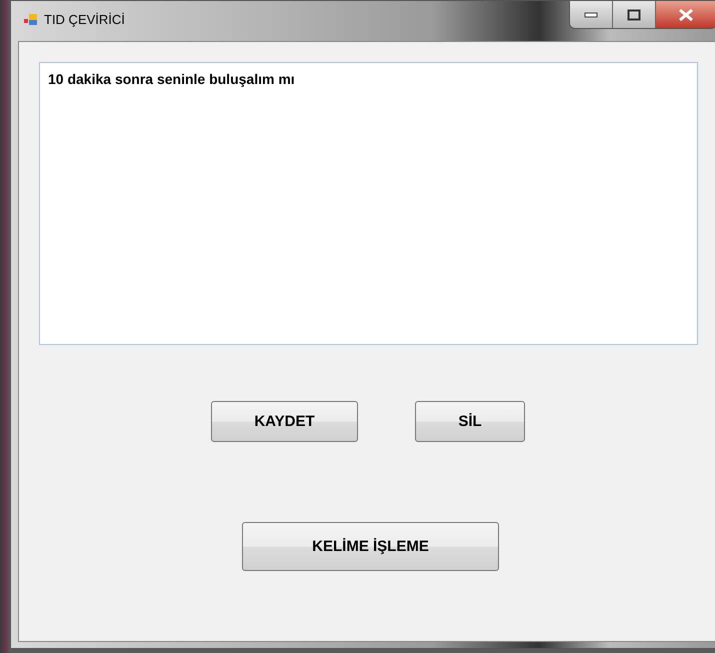 The width and height of the screenshot is (715, 653). I want to click on maximize-icon, so click(634, 14).